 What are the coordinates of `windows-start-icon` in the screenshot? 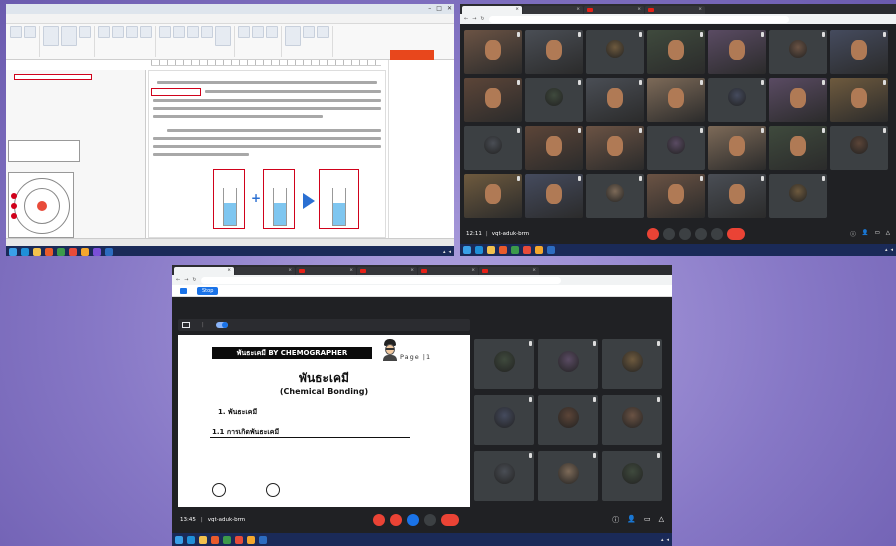 It's located at (13, 252).